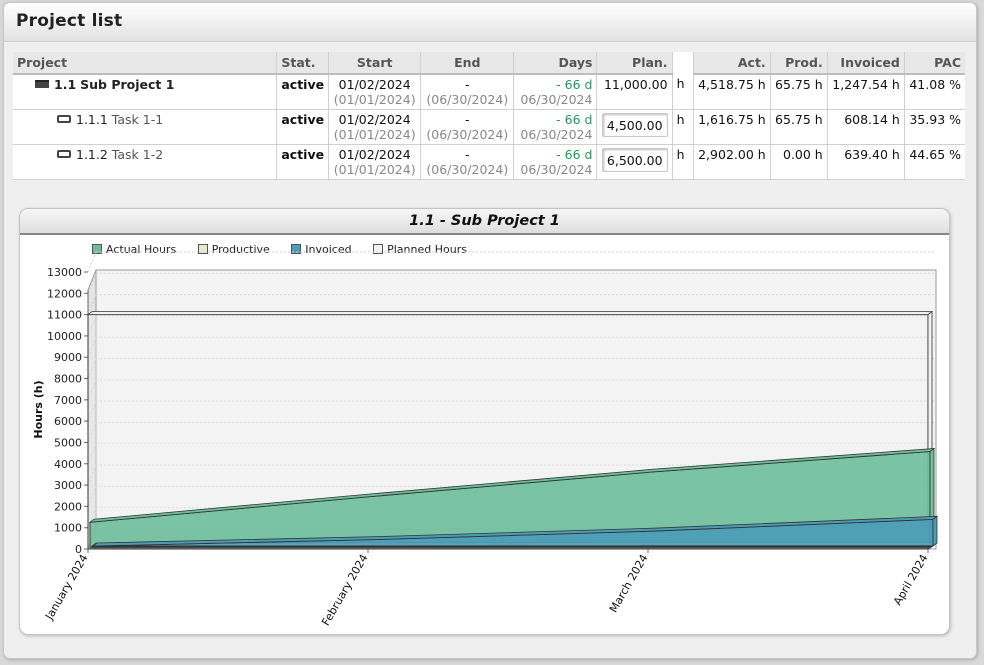 The image size is (984, 665). What do you see at coordinates (68, 485) in the screenshot?
I see `y-tick-label: 3000` at bounding box center [68, 485].